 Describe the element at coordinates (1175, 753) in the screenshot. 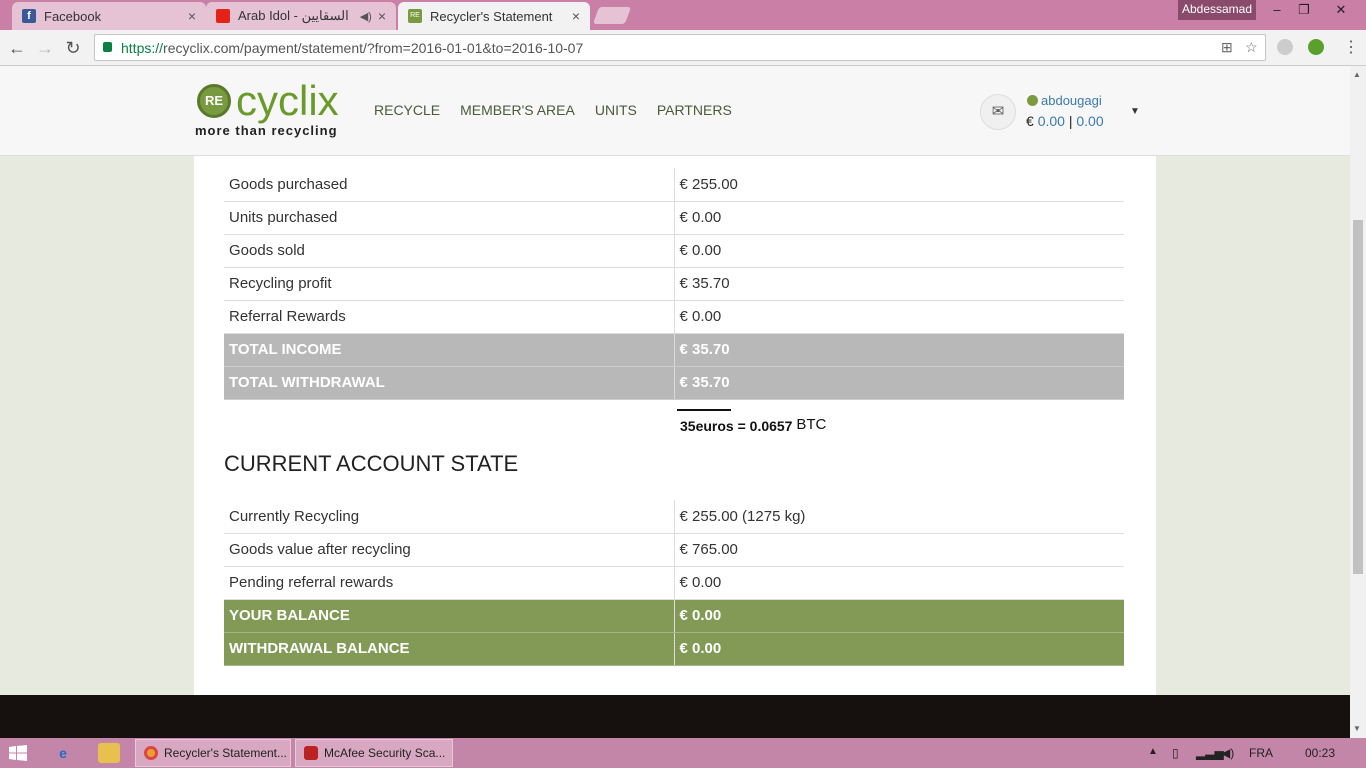

I see `tray-device-icon: ▯` at that location.